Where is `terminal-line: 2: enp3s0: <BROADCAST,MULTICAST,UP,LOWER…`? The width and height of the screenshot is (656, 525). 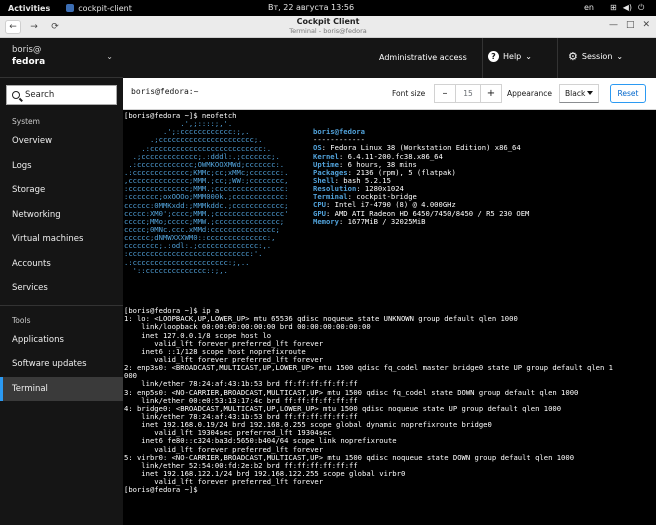 terminal-line: 2: enp3s0: <BROADCAST,MULTICAST,UP,LOWER… is located at coordinates (368, 368).